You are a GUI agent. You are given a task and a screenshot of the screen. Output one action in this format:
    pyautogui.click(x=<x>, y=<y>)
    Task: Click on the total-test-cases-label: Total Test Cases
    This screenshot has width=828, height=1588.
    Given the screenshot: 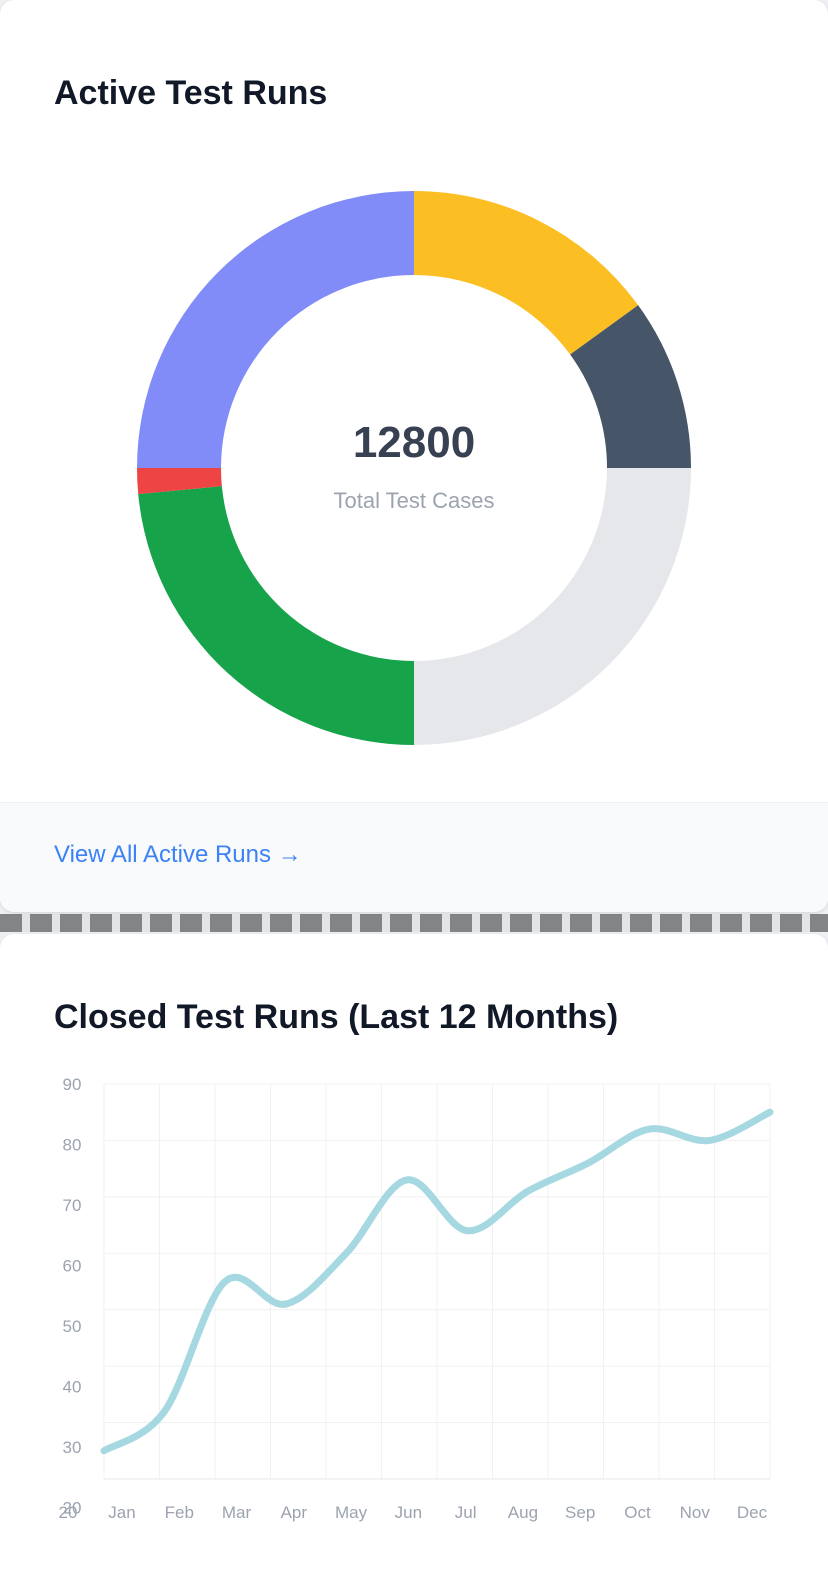 What is the action you would take?
    pyautogui.click(x=414, y=500)
    